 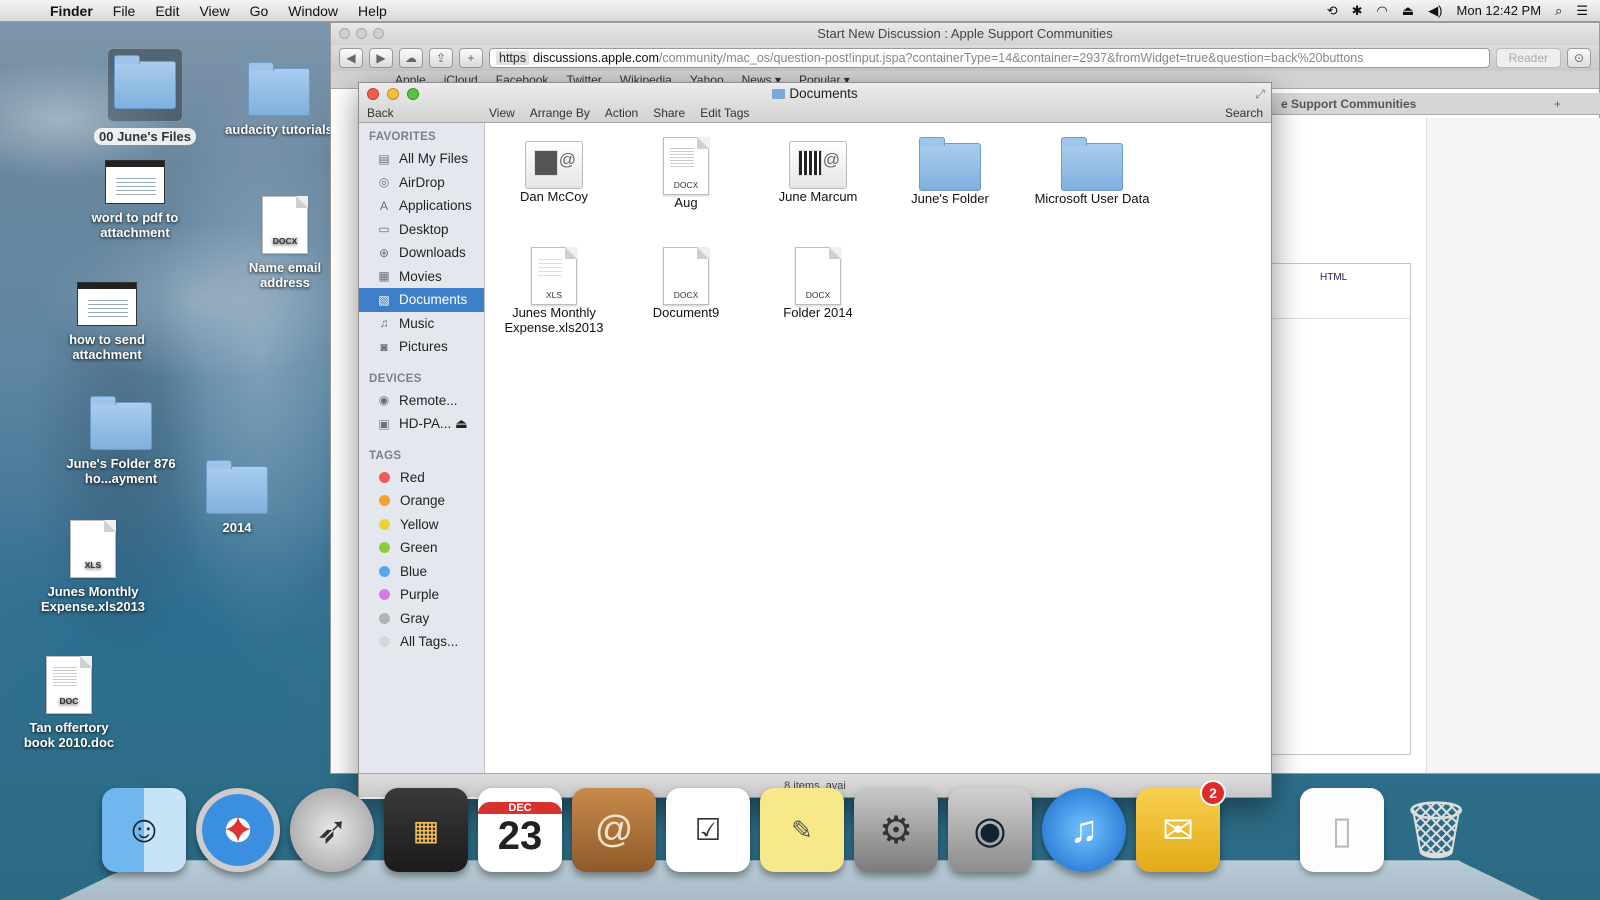 I want to click on action-button: Action, so click(x=621, y=113).